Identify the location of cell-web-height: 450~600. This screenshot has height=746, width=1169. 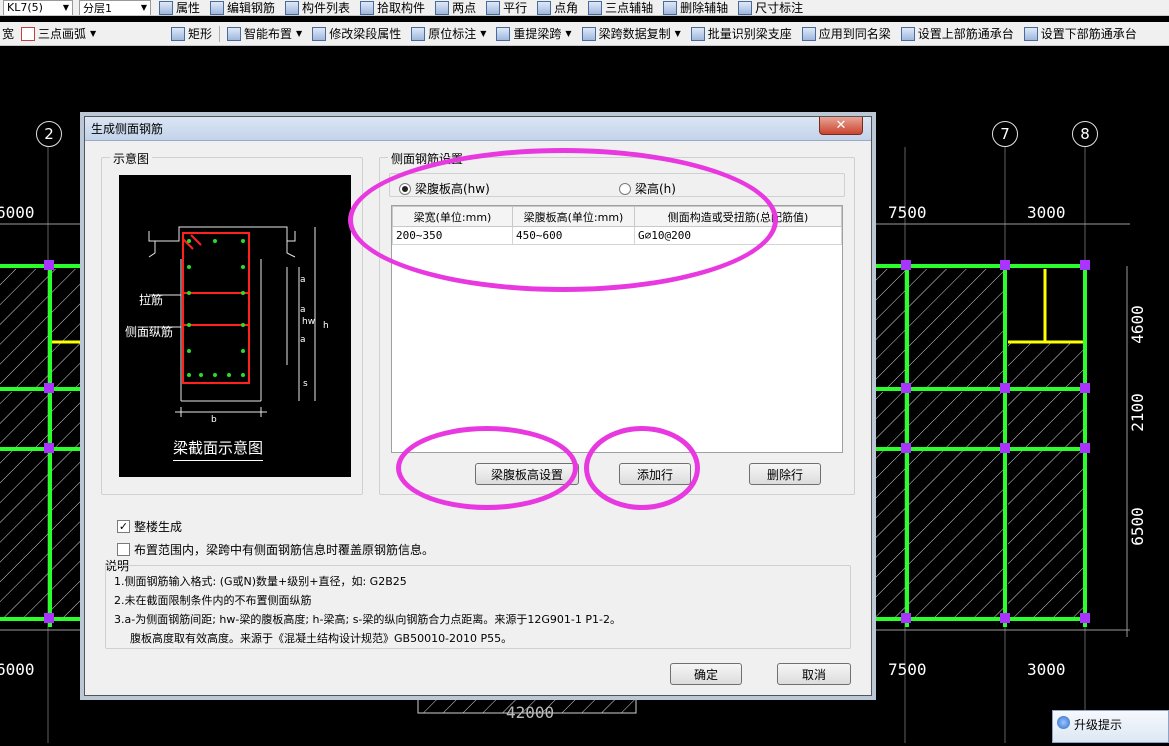
(573, 235).